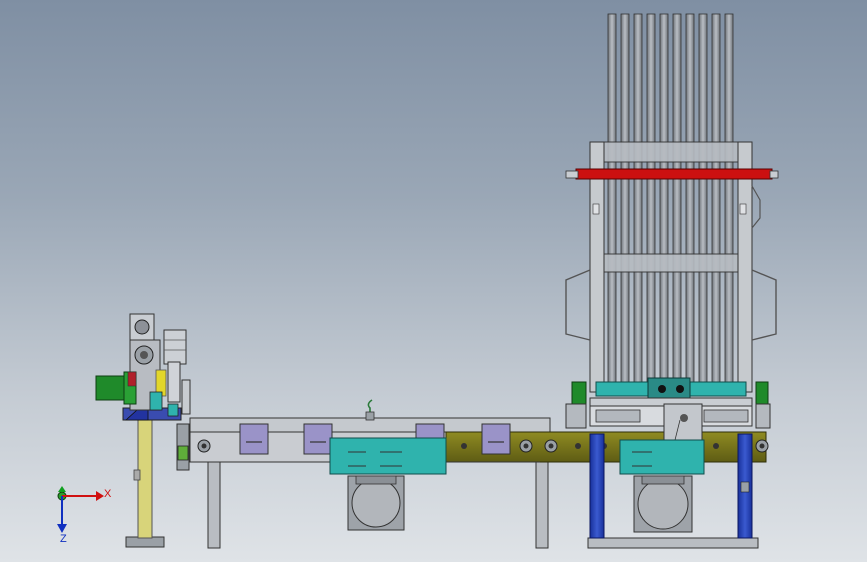  I want to click on x-axis-arrow, so click(100, 496).